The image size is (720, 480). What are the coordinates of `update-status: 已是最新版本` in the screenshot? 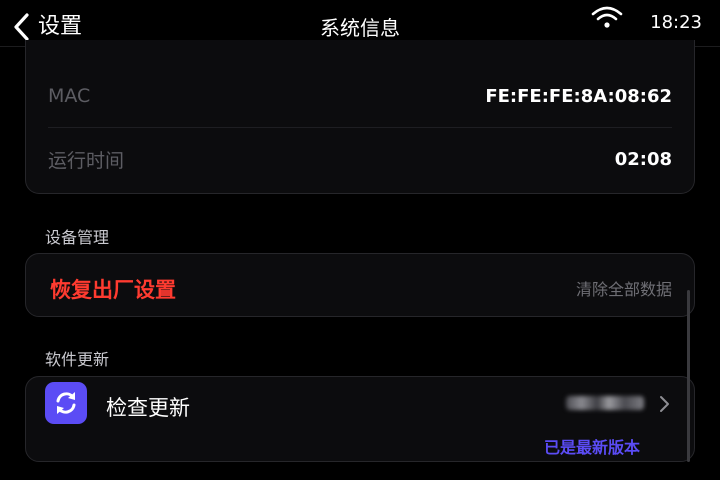 It's located at (591, 447).